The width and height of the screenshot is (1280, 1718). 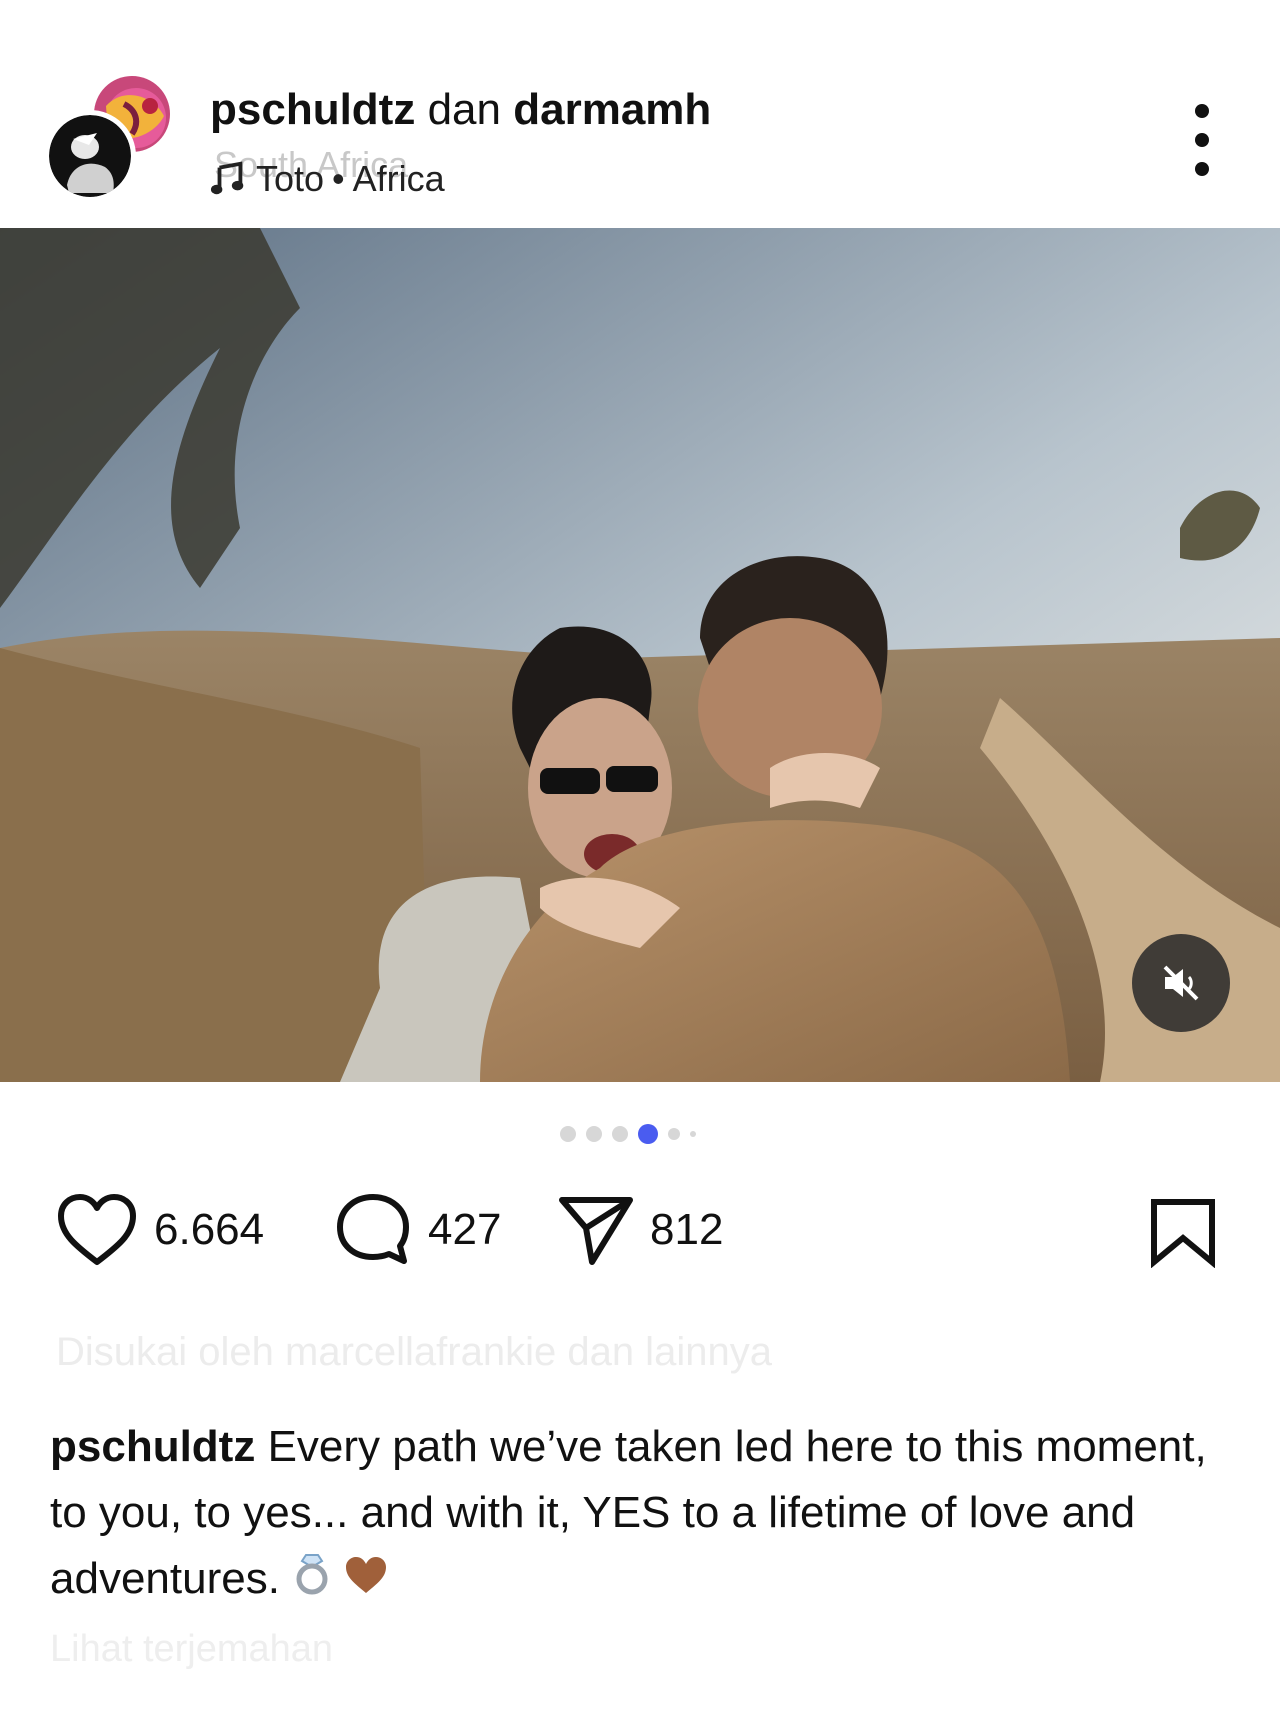 What do you see at coordinates (312, 1581) in the screenshot?
I see `ring-icon` at bounding box center [312, 1581].